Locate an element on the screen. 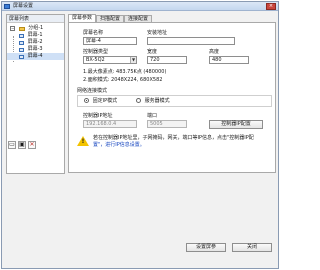 This screenshot has width=320, height=270. group-label: 分组-1 is located at coordinates (36, 28).